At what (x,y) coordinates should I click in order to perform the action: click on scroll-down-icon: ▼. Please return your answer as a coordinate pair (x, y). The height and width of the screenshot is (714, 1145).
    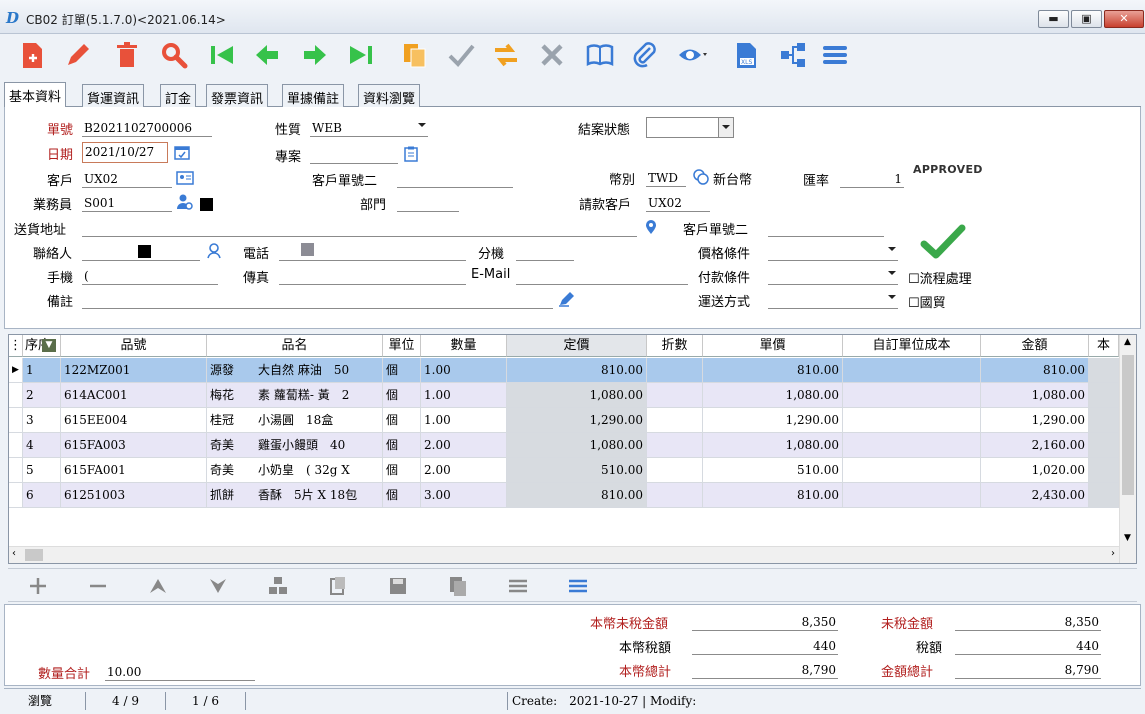
    Looking at the image, I should click on (1127, 538).